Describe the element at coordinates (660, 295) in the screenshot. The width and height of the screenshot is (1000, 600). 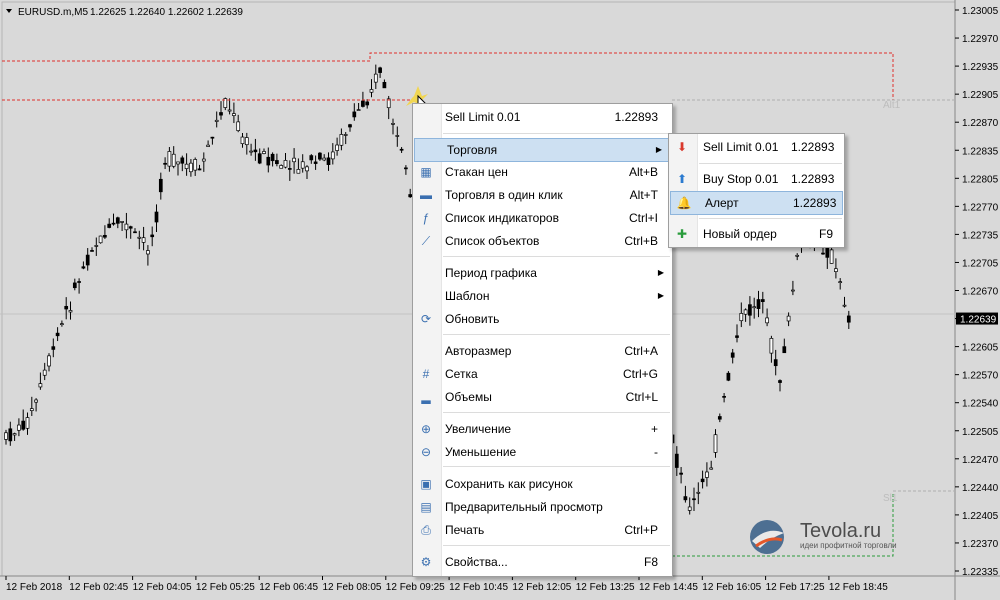
I see `submenu-arrow-icon: ▶` at that location.